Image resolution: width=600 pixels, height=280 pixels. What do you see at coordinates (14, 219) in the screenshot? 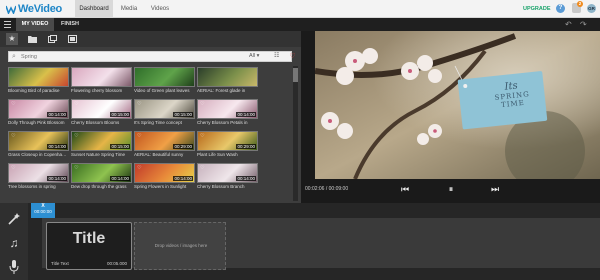
I see `magic-wand-icon` at bounding box center [14, 219].